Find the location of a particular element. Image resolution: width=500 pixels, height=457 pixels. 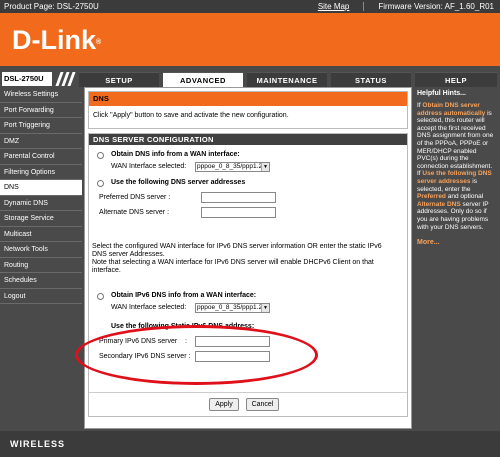

obtain-ipv6-dns-radio is located at coordinates (100, 296).